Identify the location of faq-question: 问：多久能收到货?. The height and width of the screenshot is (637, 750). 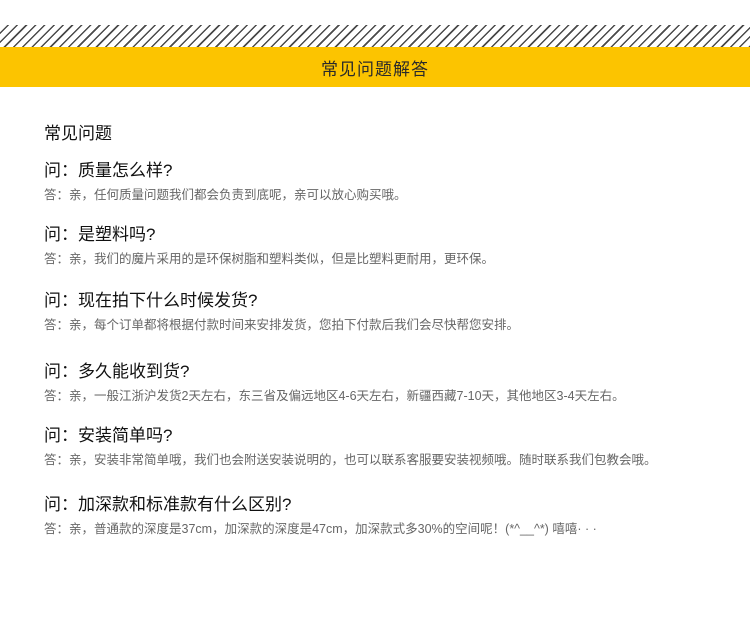
(117, 371).